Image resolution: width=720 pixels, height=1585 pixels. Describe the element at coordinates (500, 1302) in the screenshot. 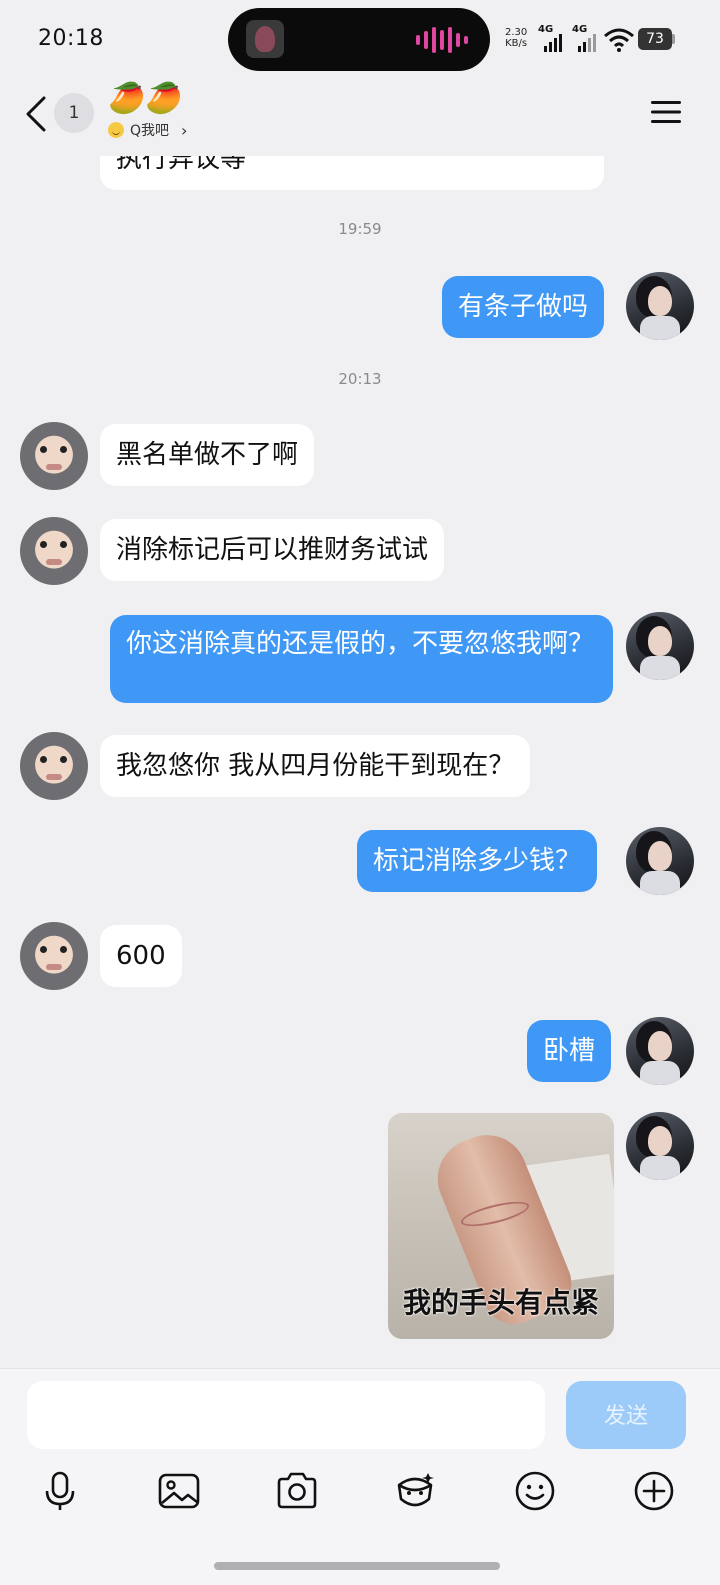

I see `sticker-caption: 我的手头有点紧` at that location.